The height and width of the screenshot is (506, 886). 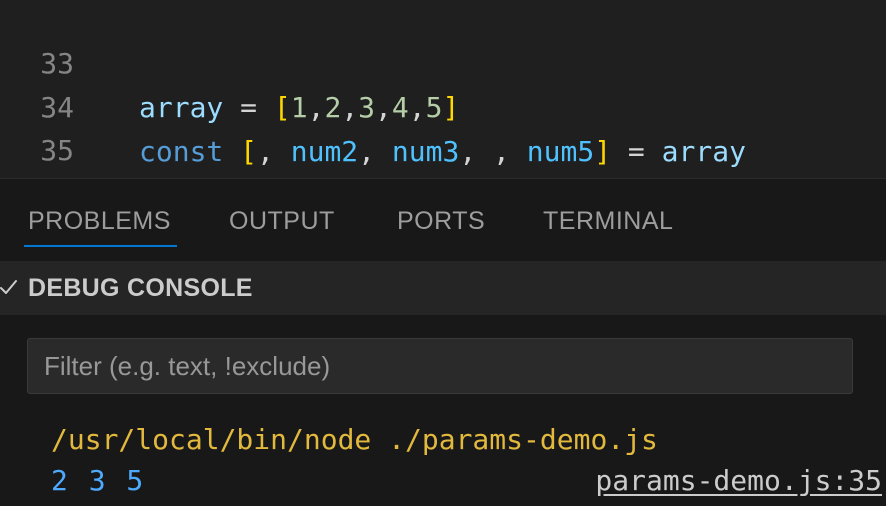 What do you see at coordinates (181, 151) in the screenshot?
I see `code-token: const` at bounding box center [181, 151].